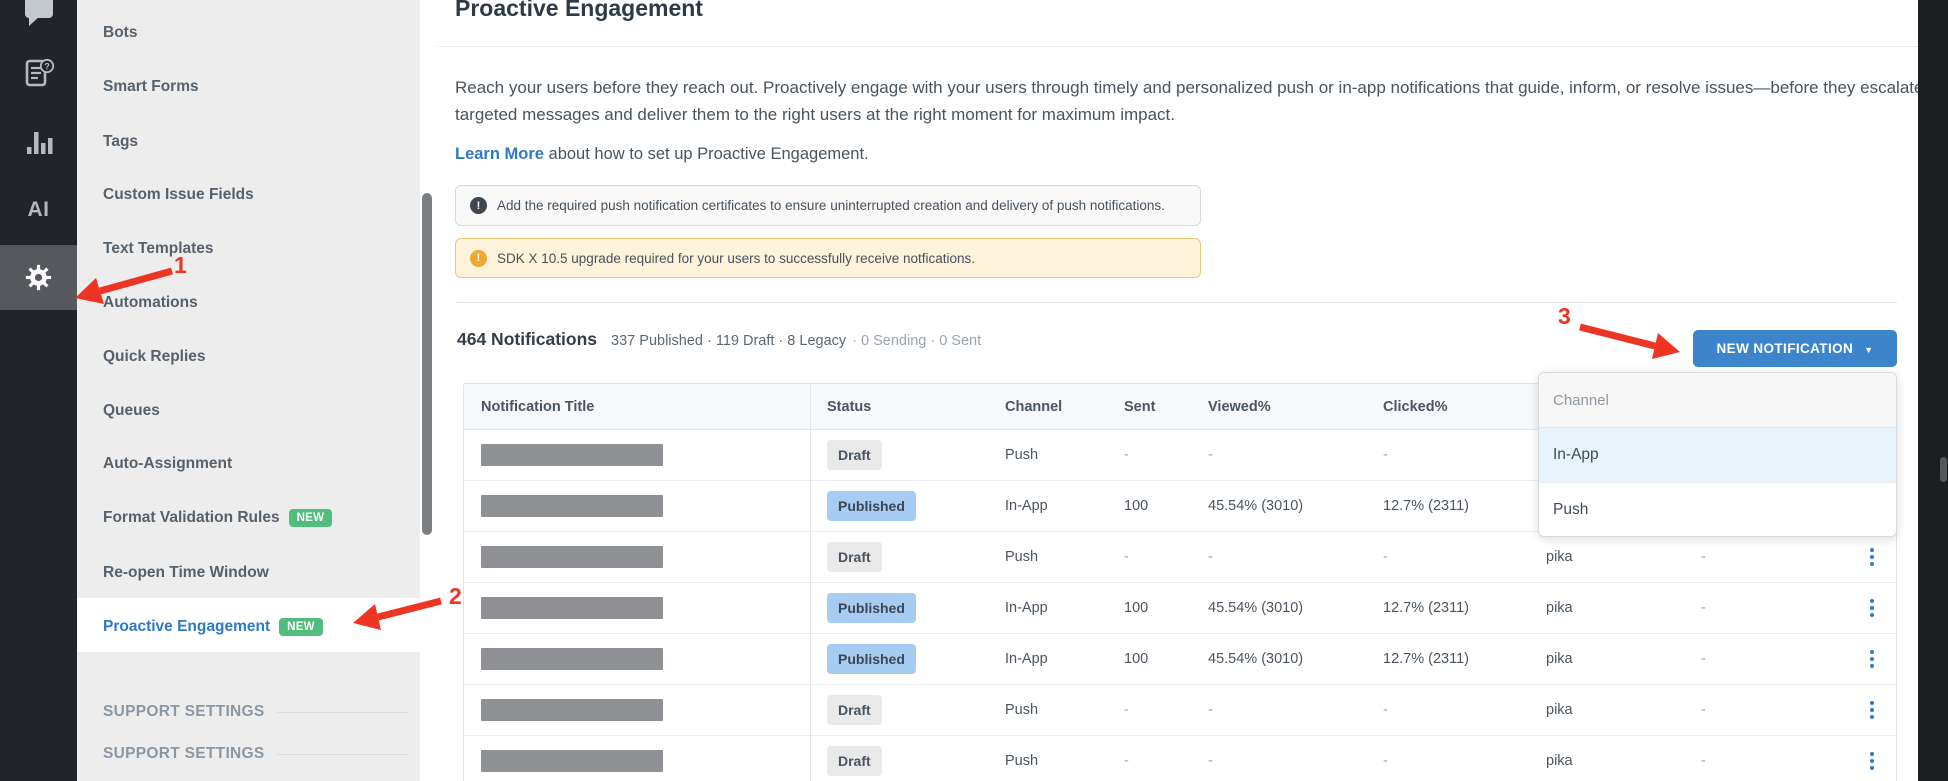  I want to click on section-header-label: SUPPORT SETTINGS, so click(184, 753).